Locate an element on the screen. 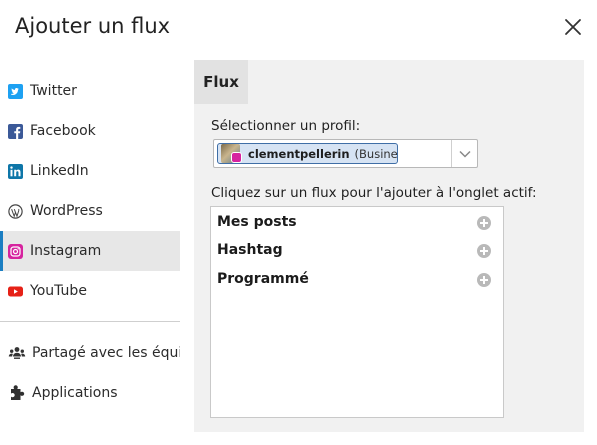 This screenshot has height=445, width=597. sidebar-item-instagram: Instagram is located at coordinates (90, 251).